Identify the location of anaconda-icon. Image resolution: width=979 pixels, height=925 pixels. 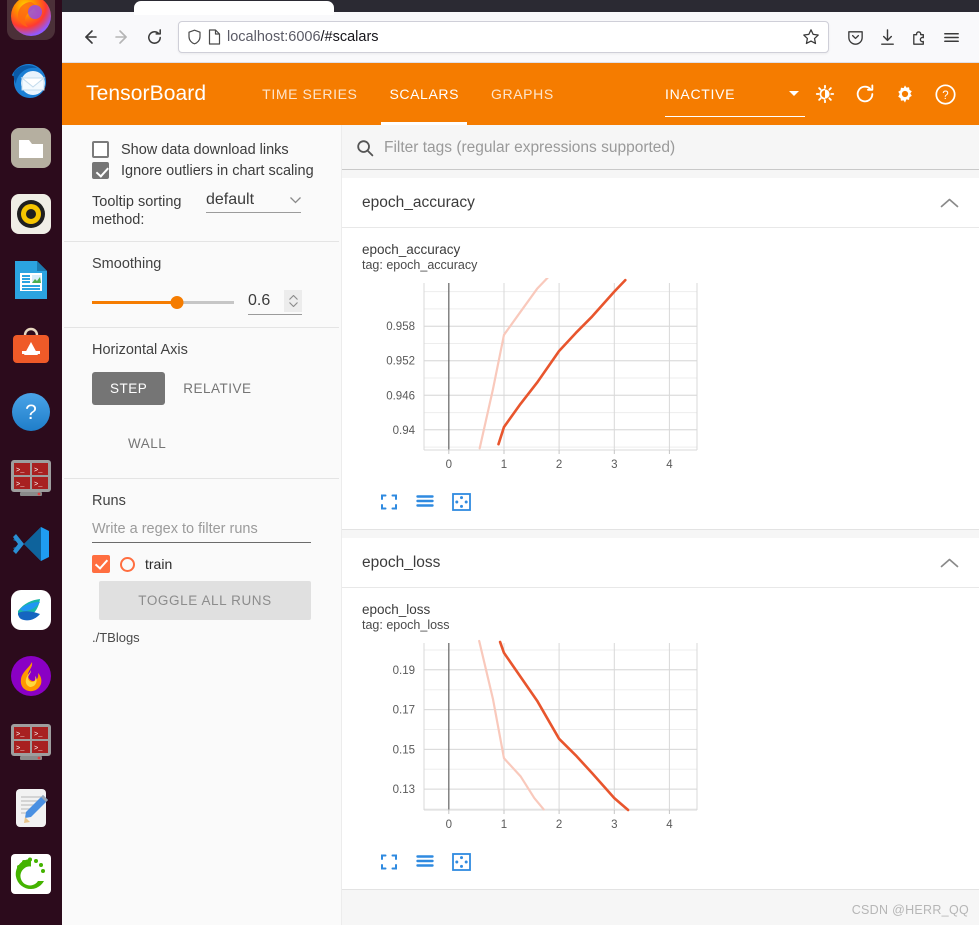
(31, 874).